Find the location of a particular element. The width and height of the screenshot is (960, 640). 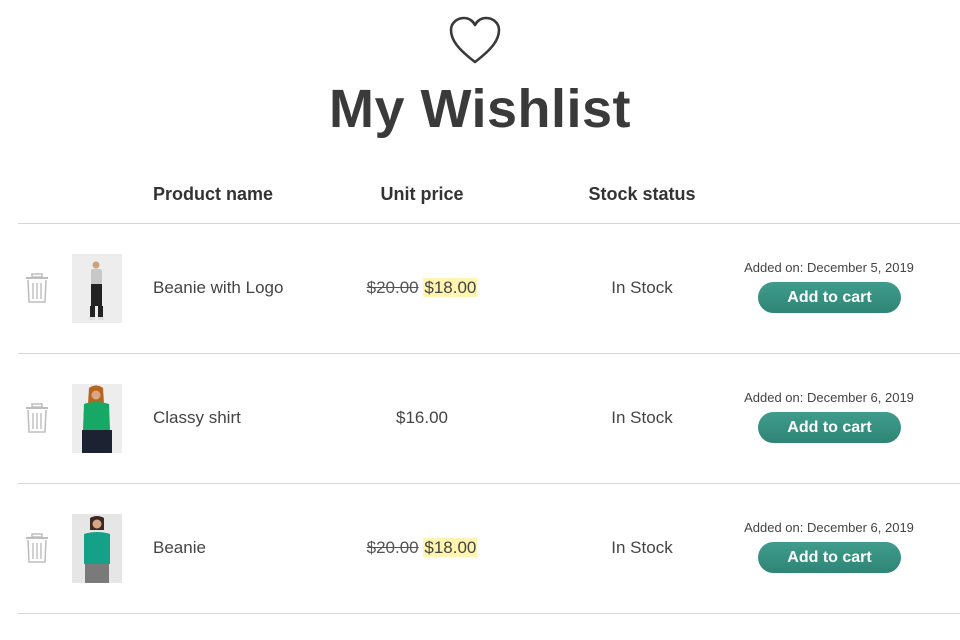

regular-price: $16.00 is located at coordinates (422, 417).